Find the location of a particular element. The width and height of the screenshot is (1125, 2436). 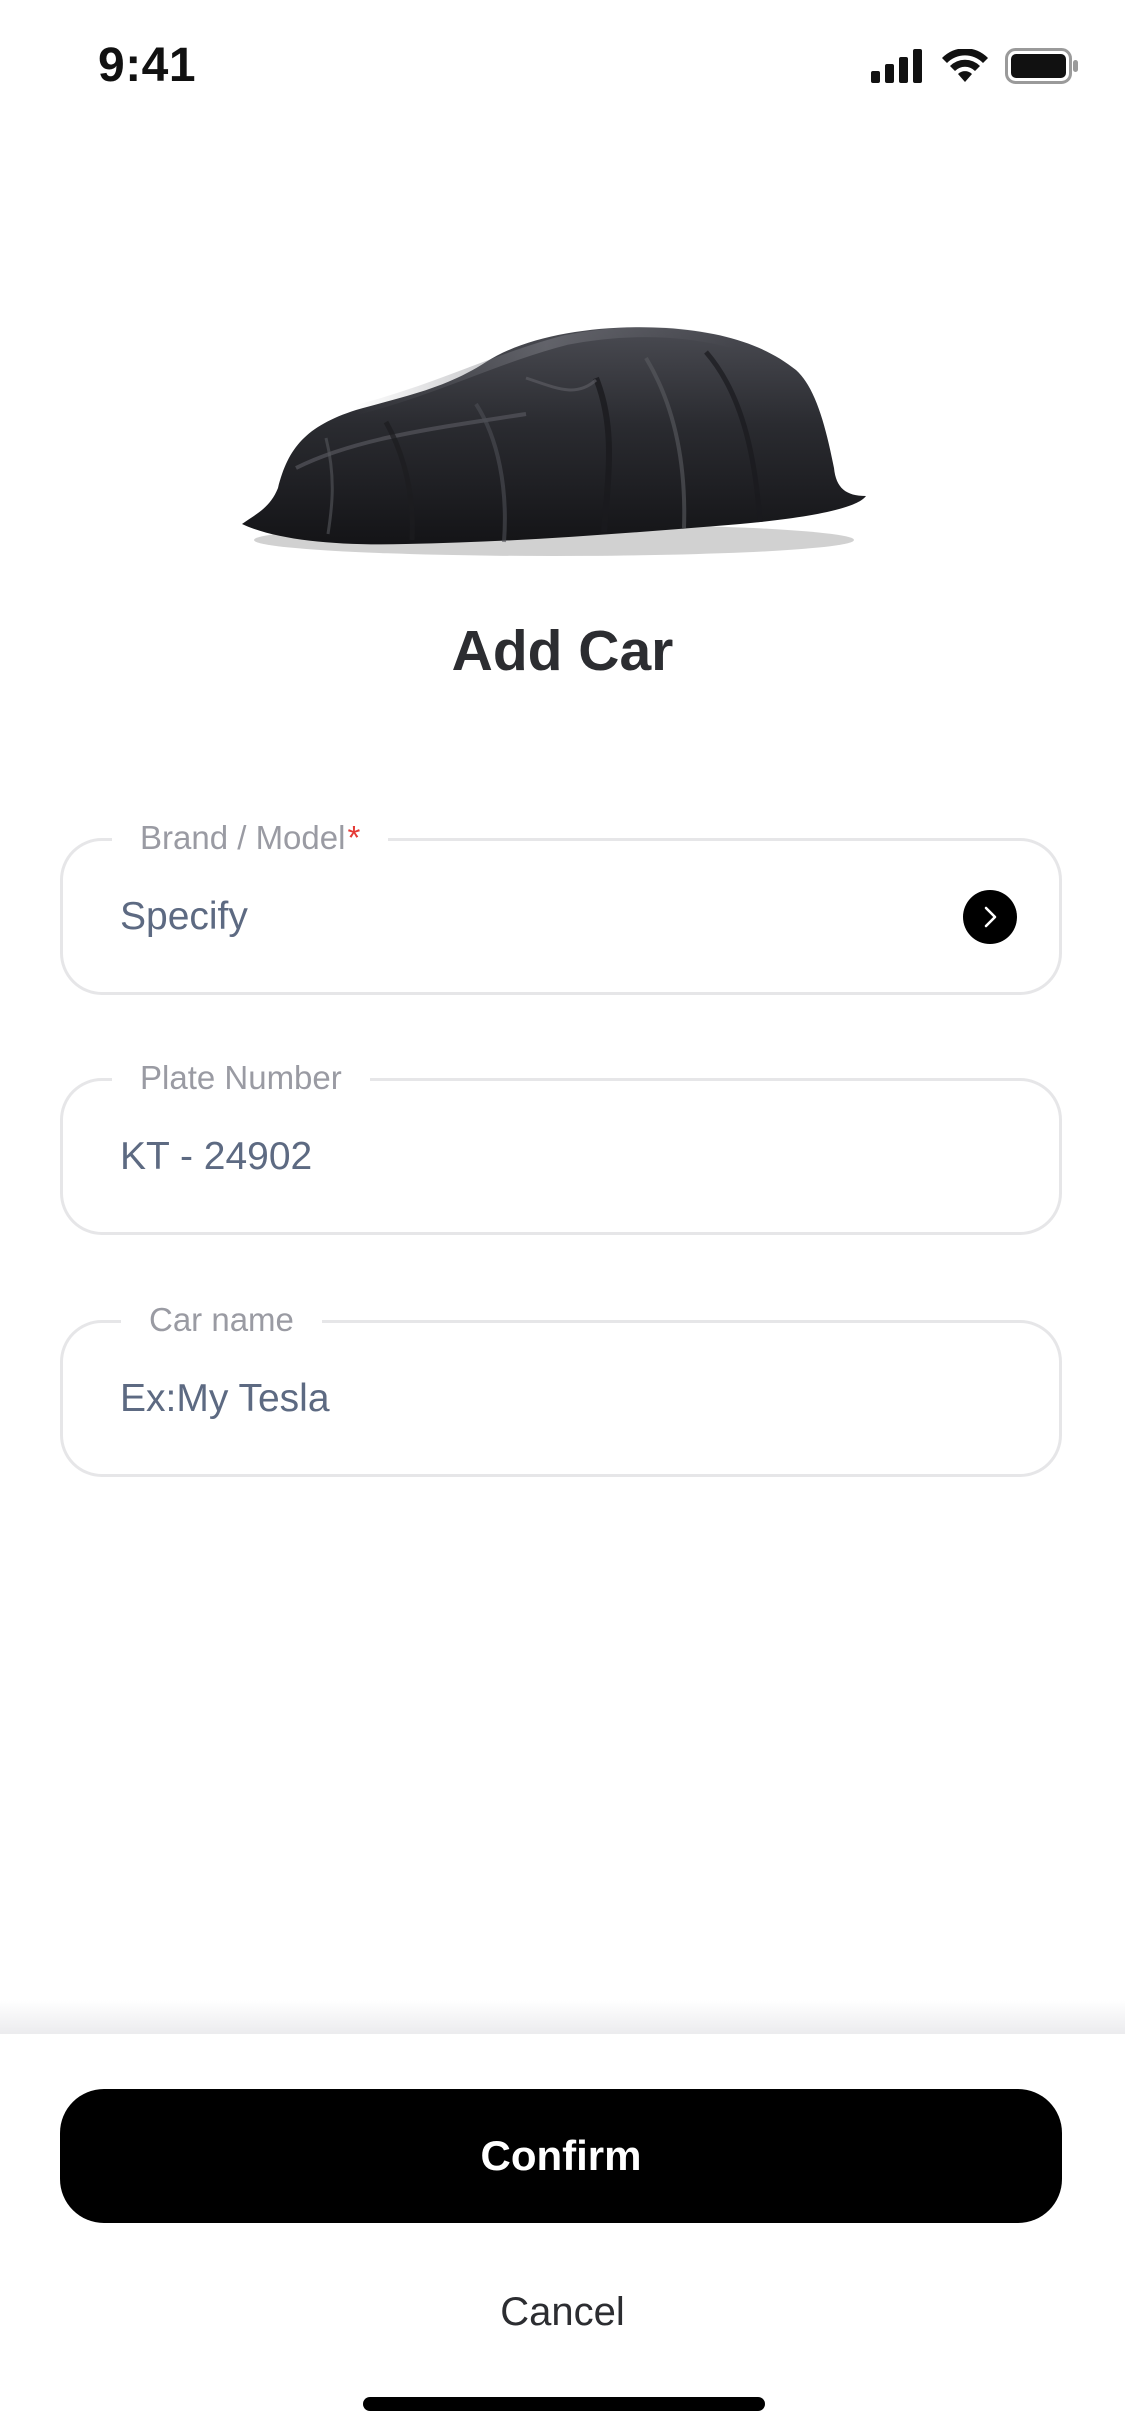

plate-number-field: Plate Number KT - 24902 is located at coordinates (561, 1146).